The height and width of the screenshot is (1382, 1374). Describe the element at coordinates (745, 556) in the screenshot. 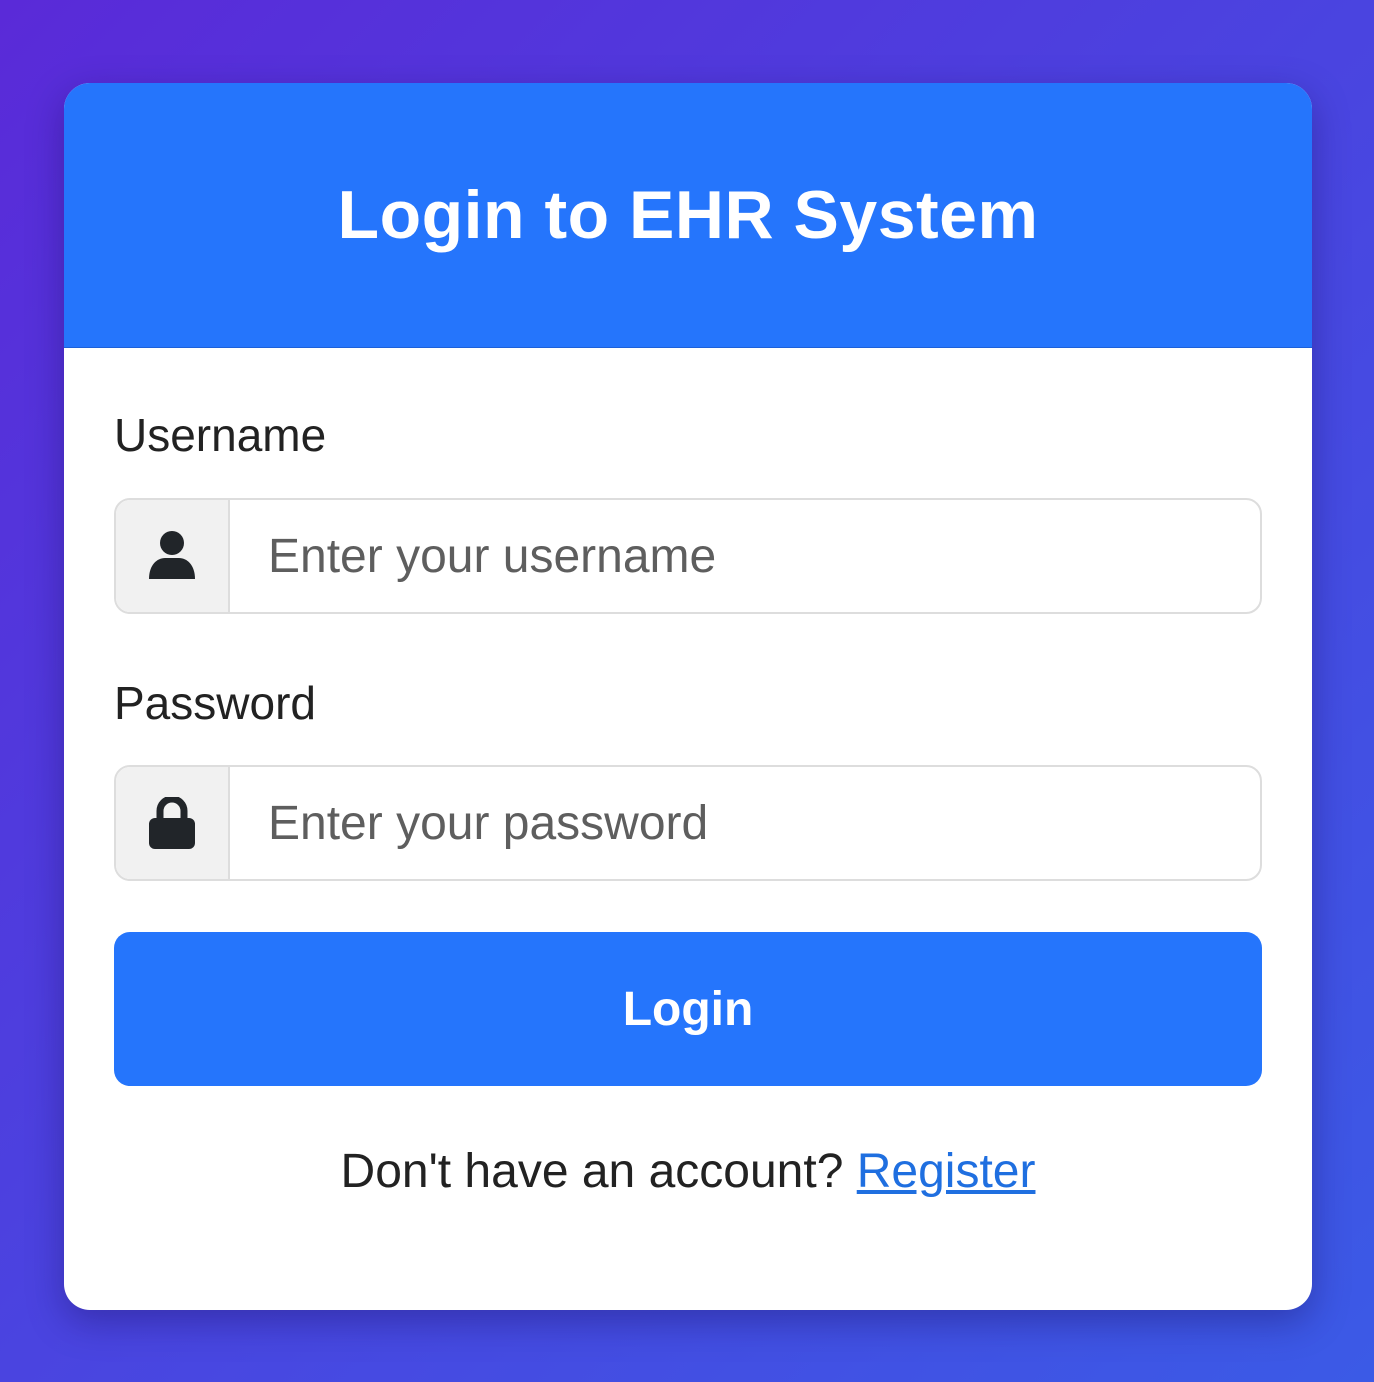

I see `username-input` at that location.